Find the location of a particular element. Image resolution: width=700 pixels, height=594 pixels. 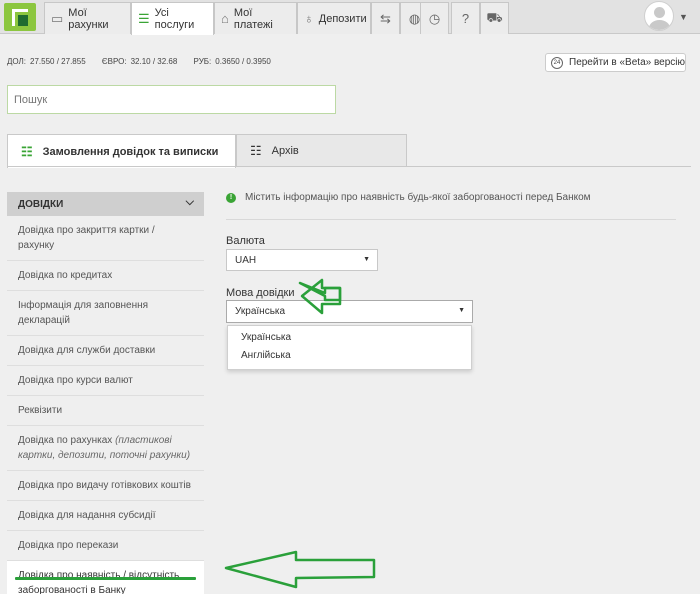

usd-value: 27.550 / 27.855 is located at coordinates (58, 61).